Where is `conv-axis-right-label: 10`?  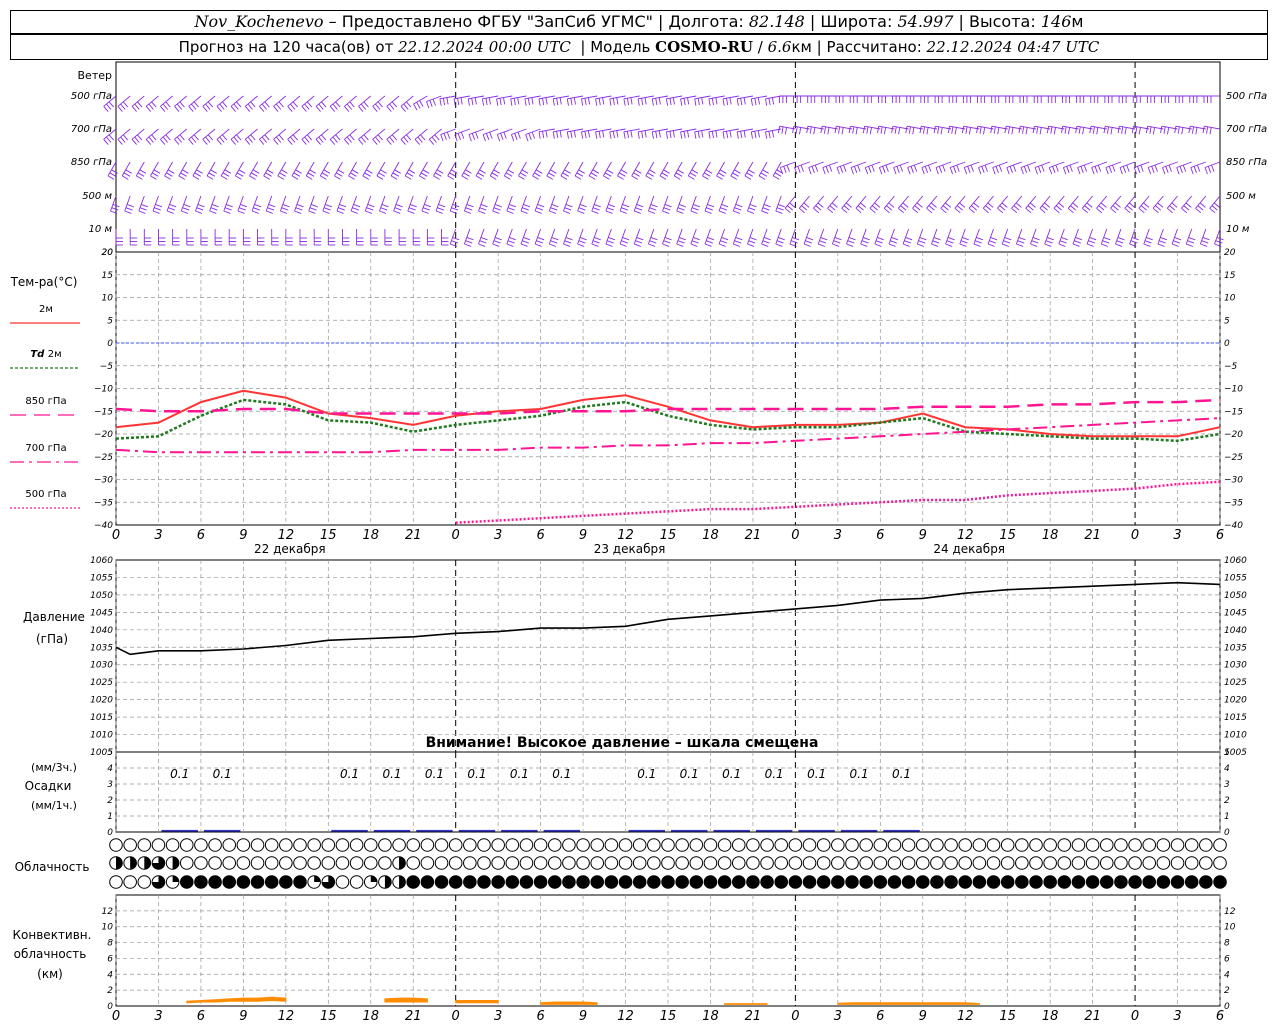 conv-axis-right-label: 10 is located at coordinates (1230, 928).